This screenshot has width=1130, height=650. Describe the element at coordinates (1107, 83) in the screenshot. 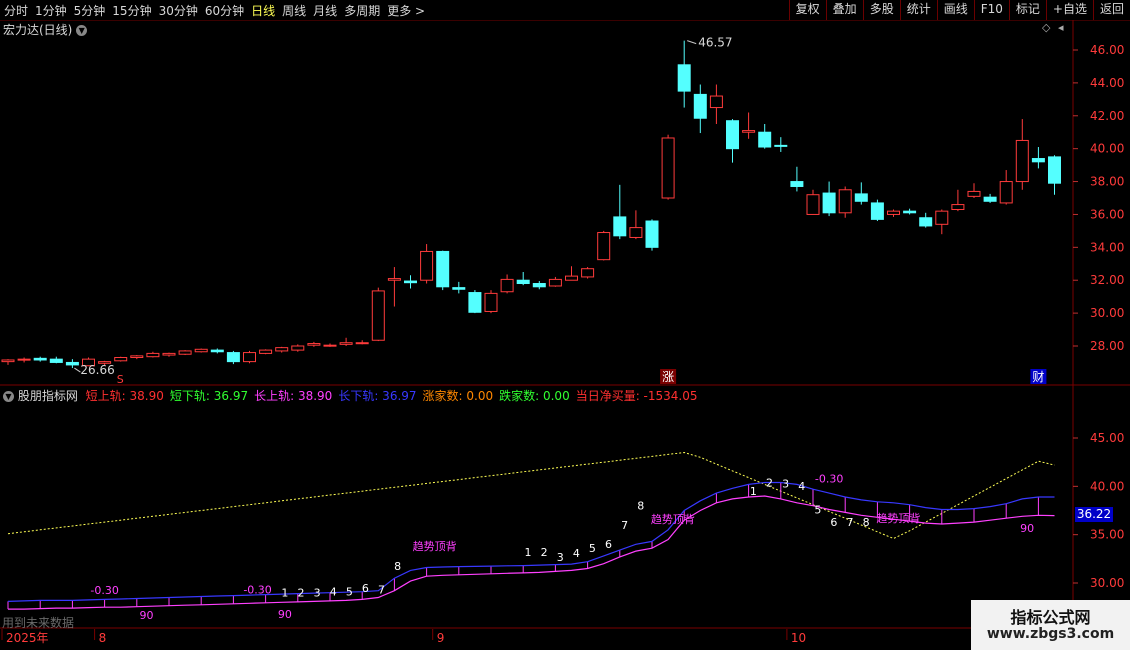

I see `price-axis-label: 44.00` at that location.